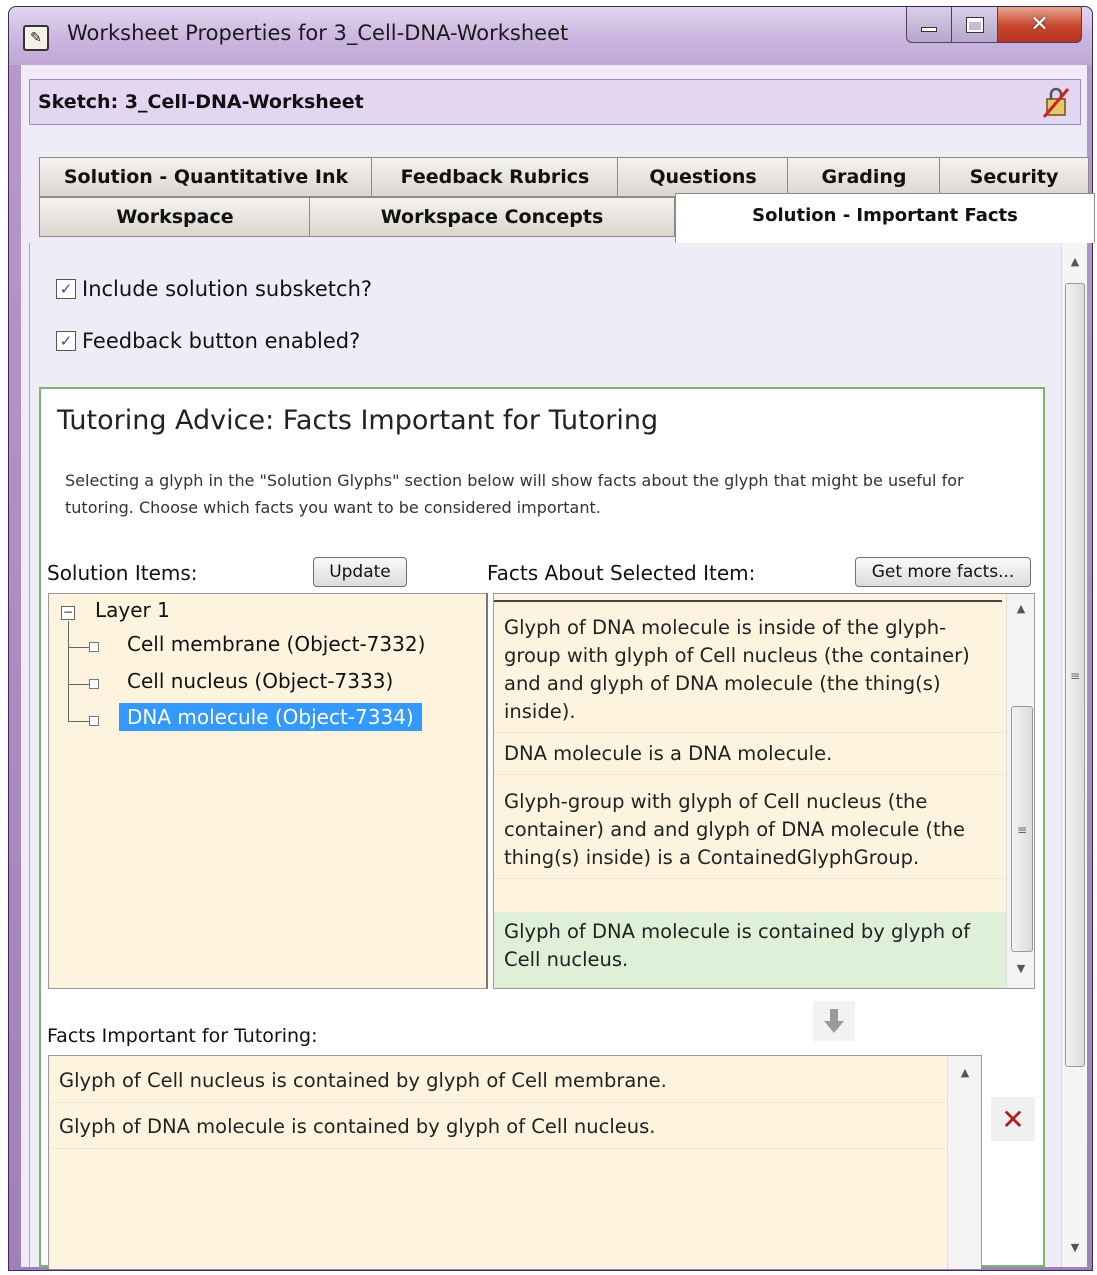  I want to click on app-icon: ✎, so click(36, 38).